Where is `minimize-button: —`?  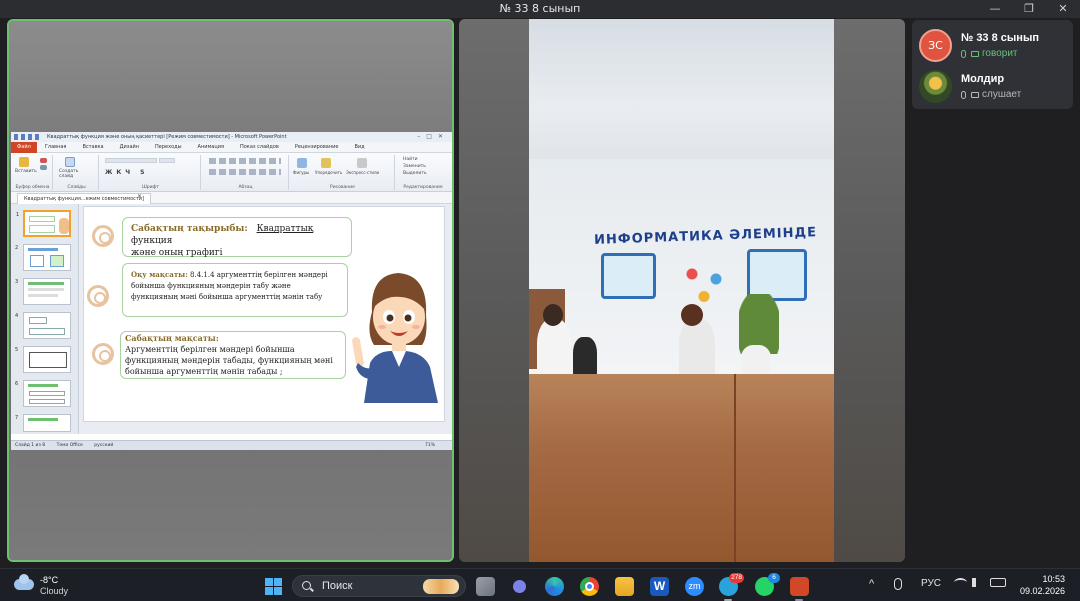
minimize-button: — is located at coordinates (995, 9).